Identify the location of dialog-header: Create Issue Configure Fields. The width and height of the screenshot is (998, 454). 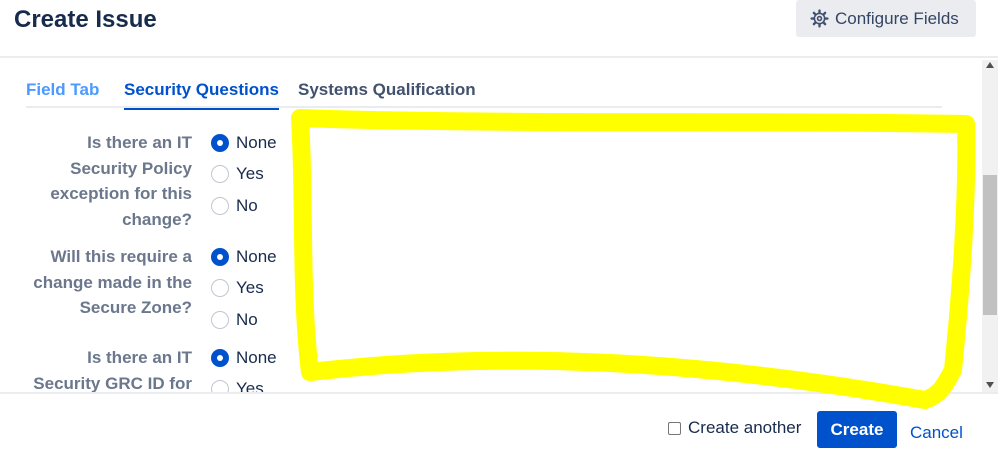
(499, 29).